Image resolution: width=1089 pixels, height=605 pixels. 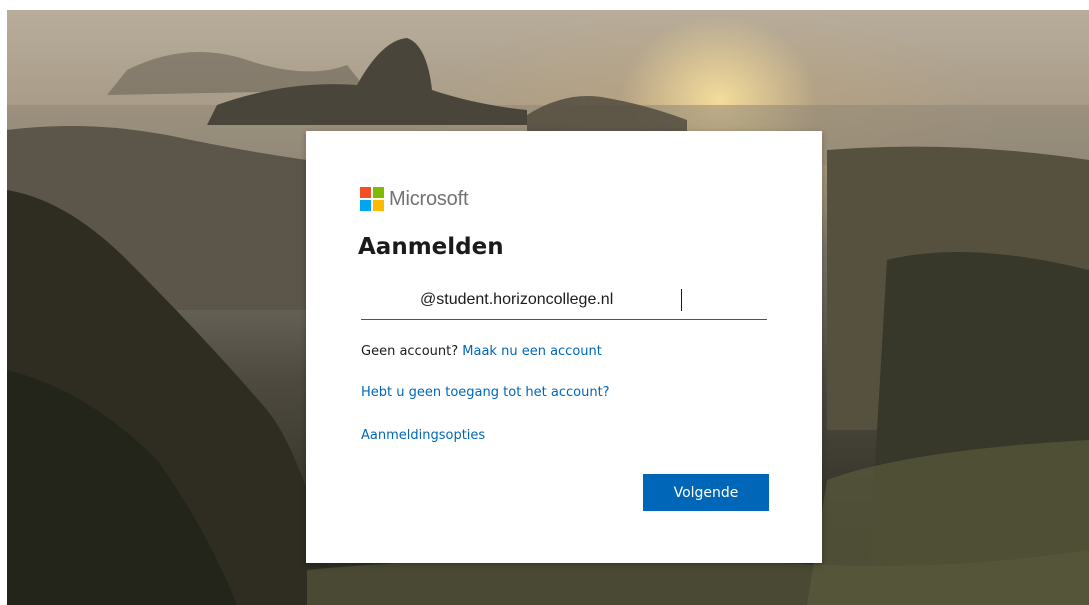 I want to click on next-button: Volgende, so click(x=706, y=492).